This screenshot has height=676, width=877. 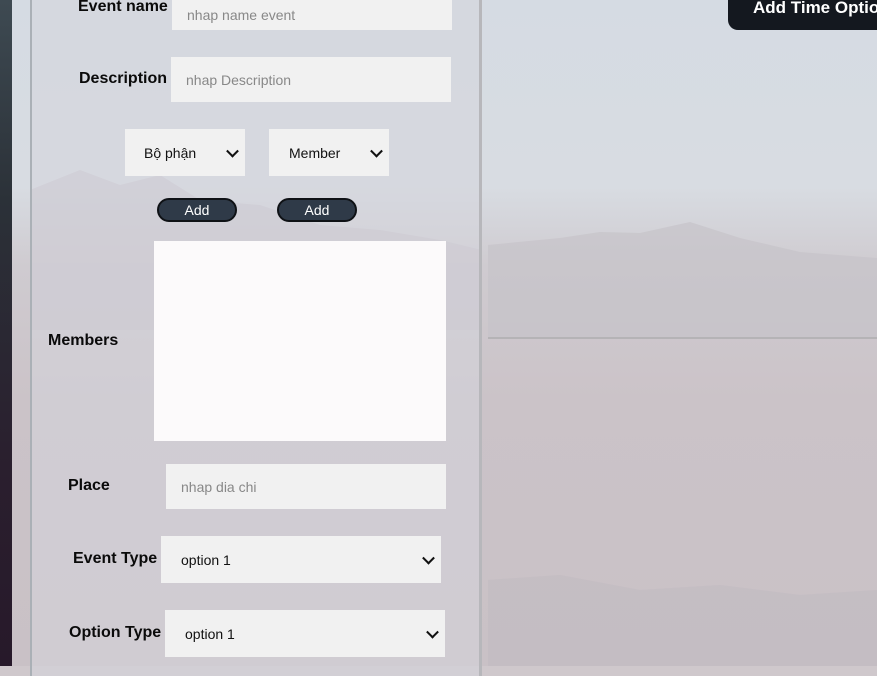 What do you see at coordinates (311, 79) in the screenshot?
I see `description-input: nhap Description` at bounding box center [311, 79].